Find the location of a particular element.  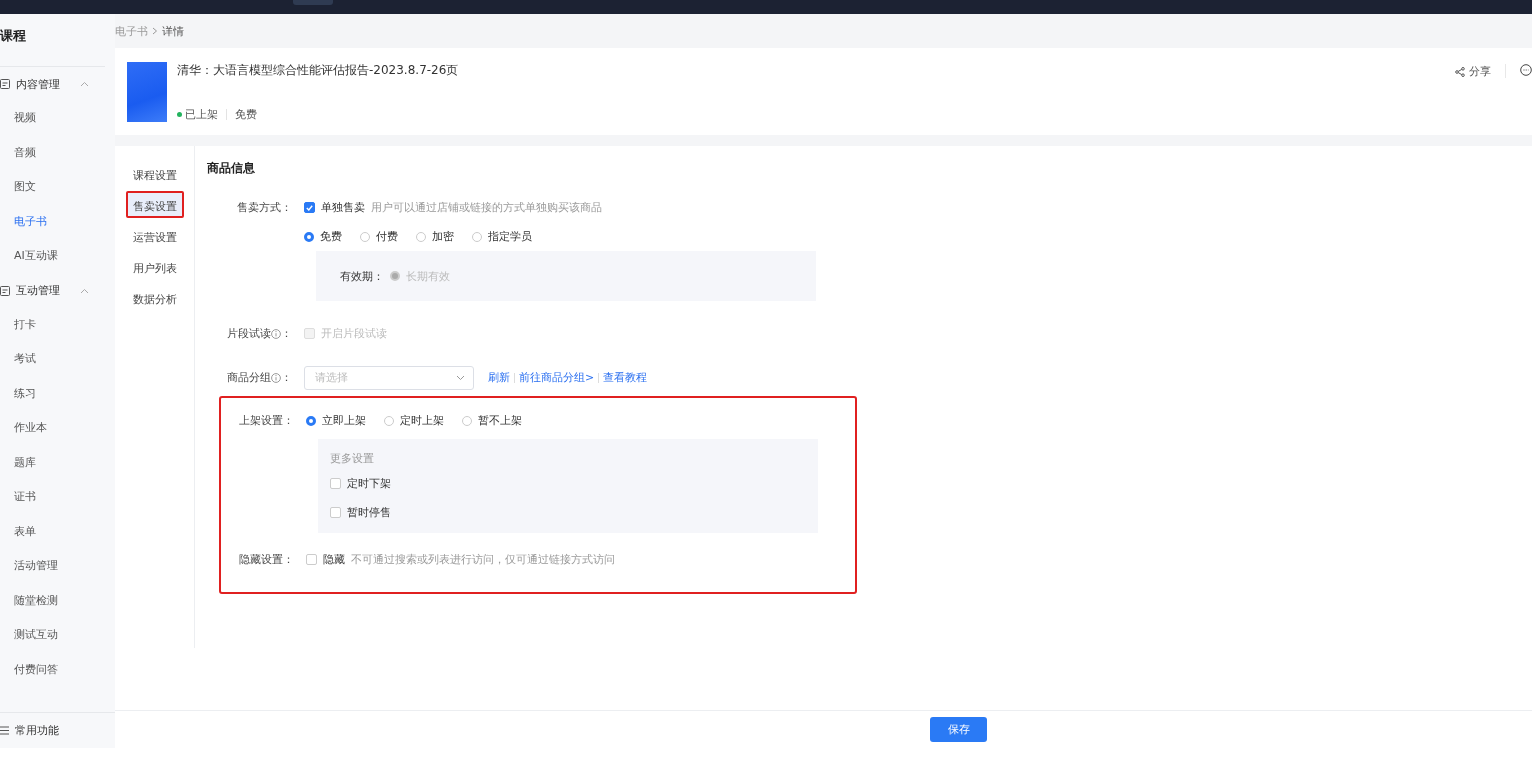

menu-item: AI互动课 is located at coordinates (57, 256).